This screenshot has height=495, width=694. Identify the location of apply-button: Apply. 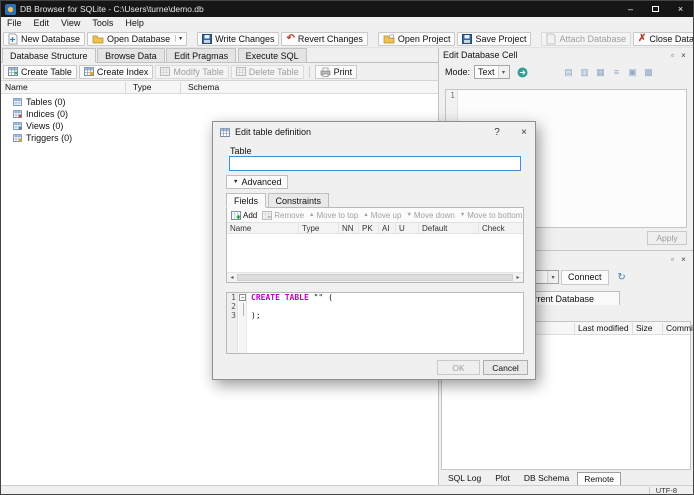
(667, 238).